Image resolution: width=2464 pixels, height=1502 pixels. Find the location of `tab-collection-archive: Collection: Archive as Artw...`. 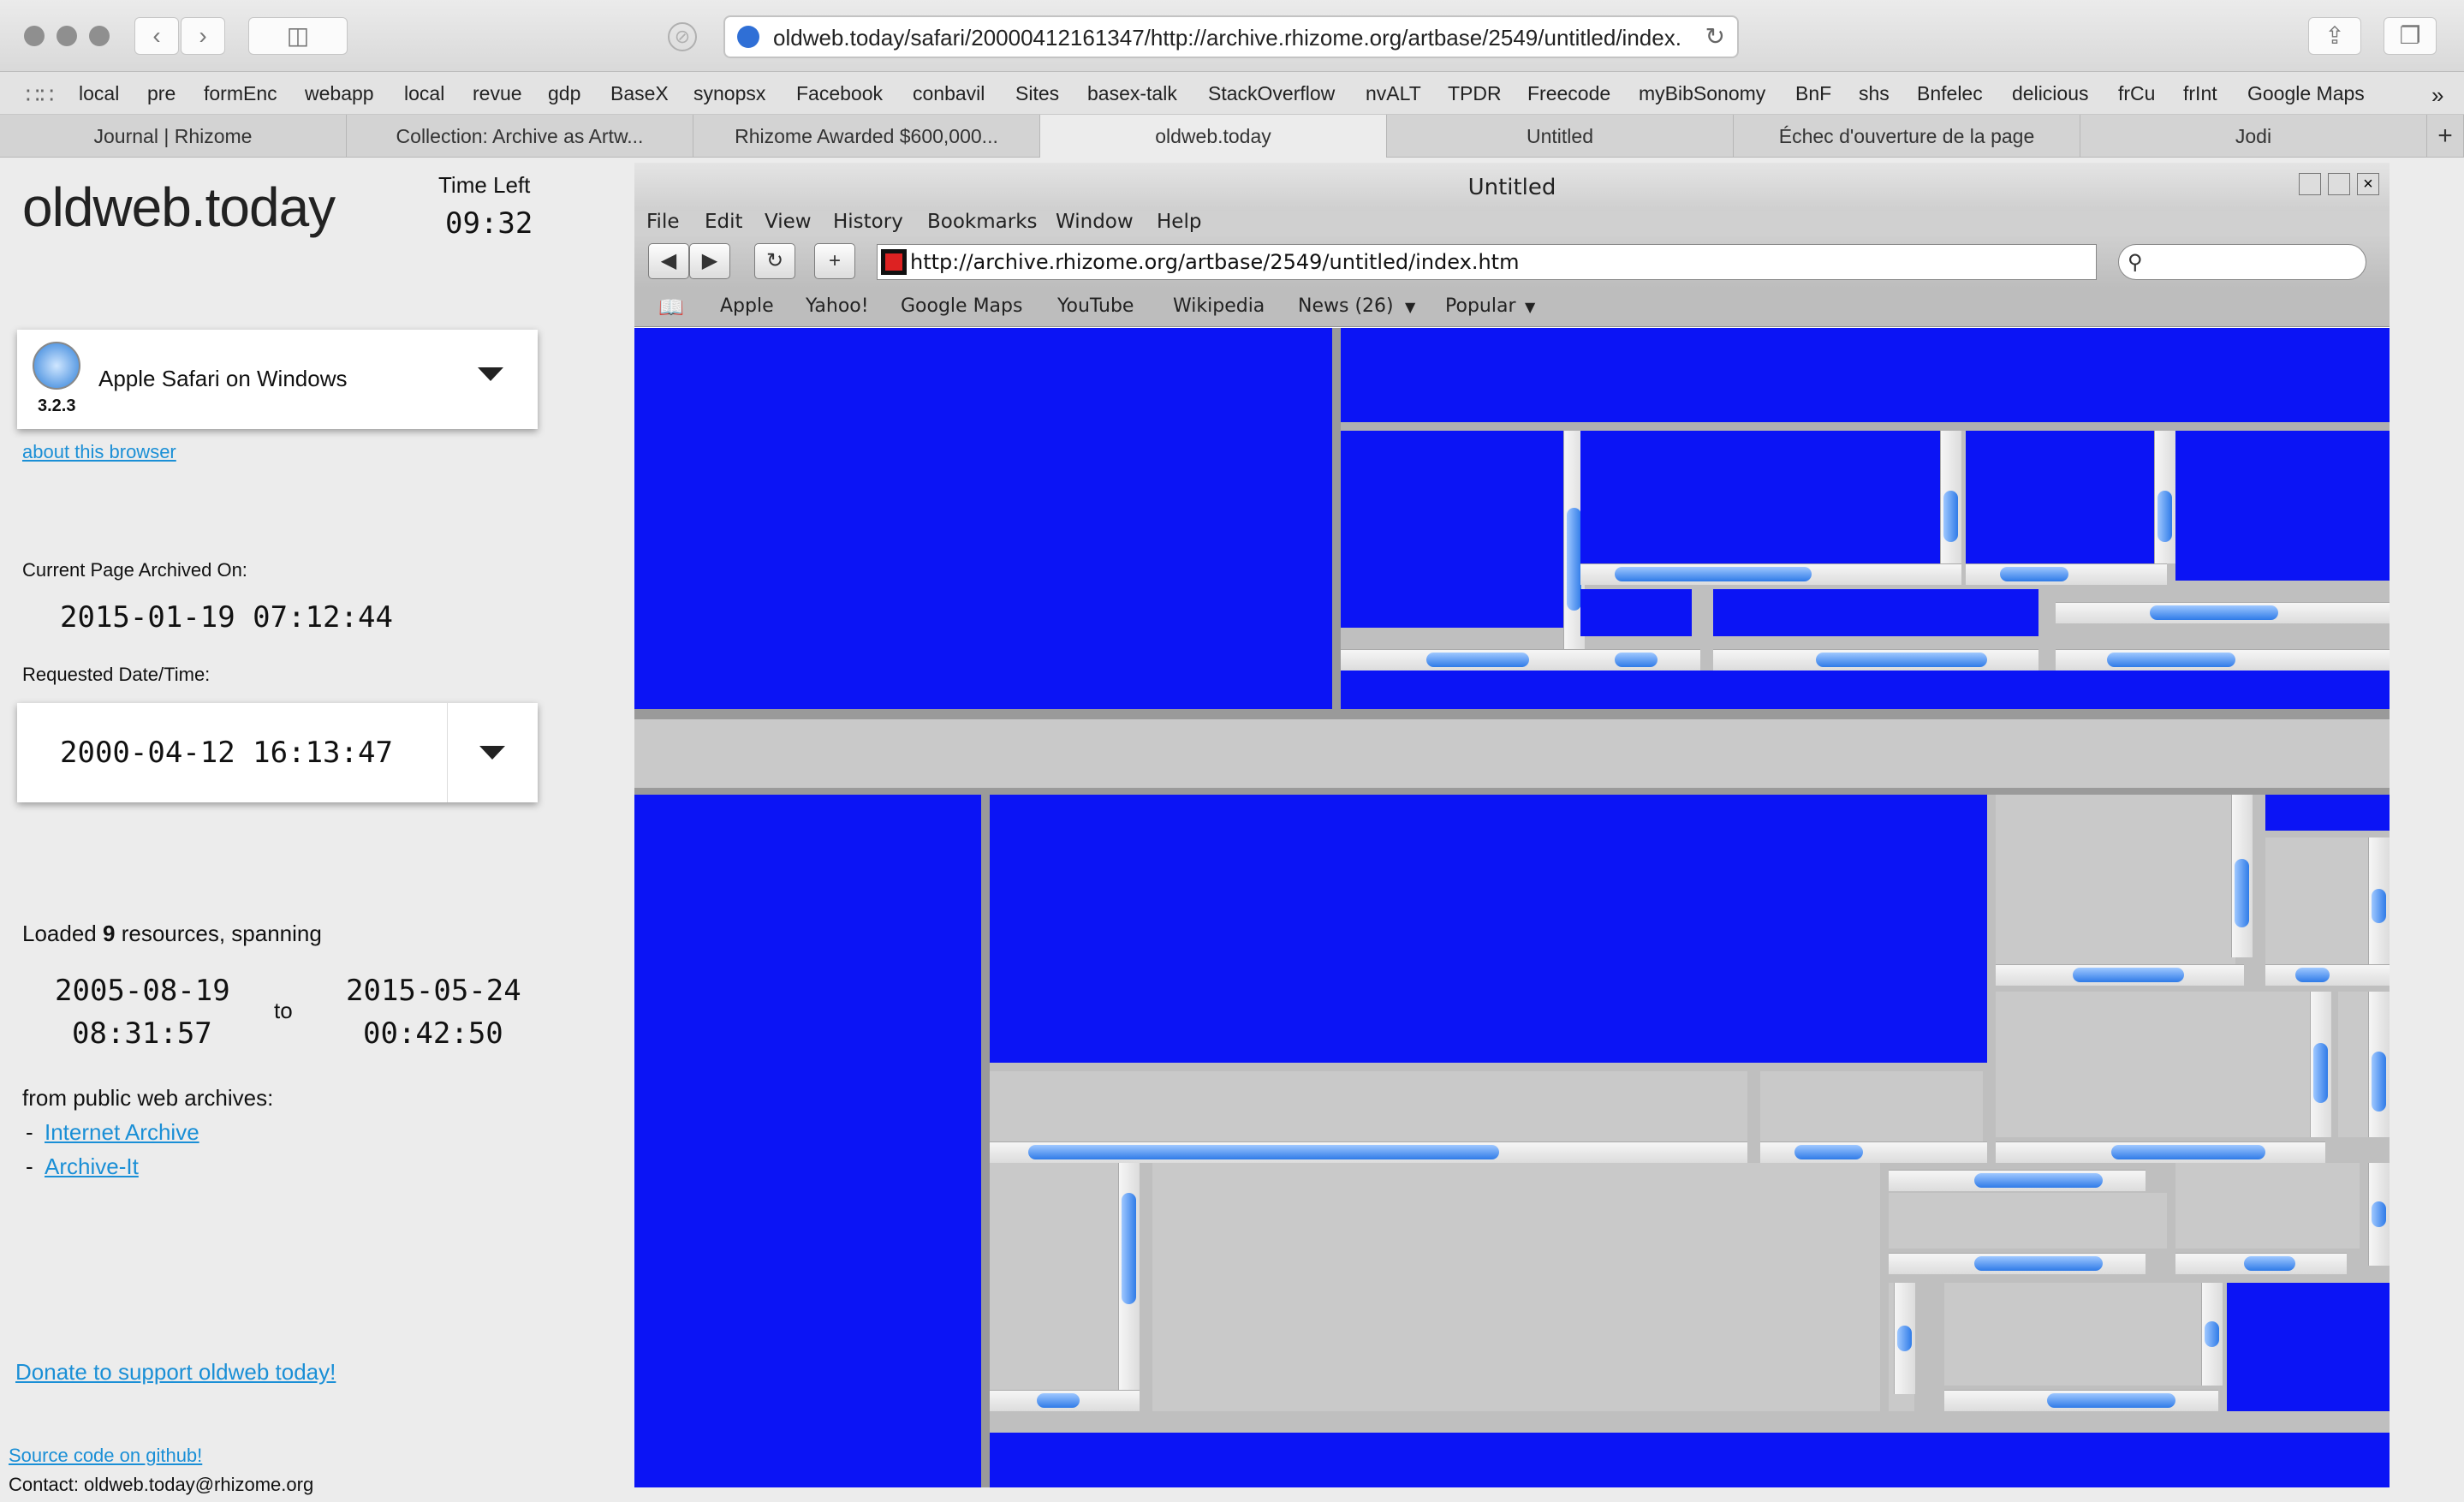

tab-collection-archive: Collection: Archive as Artw... is located at coordinates (520, 136).